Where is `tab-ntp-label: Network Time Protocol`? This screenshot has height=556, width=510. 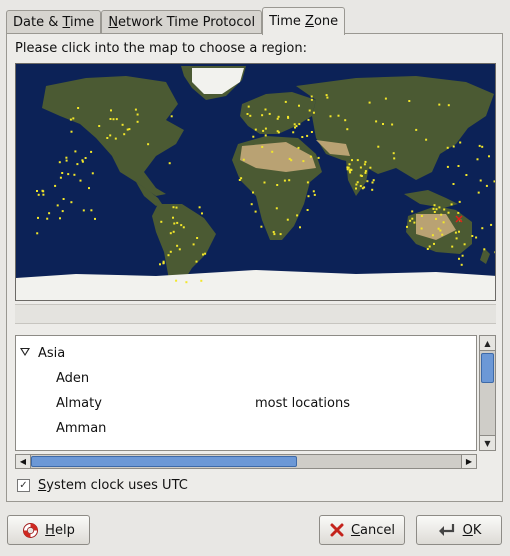 tab-ntp-label: Network Time Protocol is located at coordinates (182, 22).